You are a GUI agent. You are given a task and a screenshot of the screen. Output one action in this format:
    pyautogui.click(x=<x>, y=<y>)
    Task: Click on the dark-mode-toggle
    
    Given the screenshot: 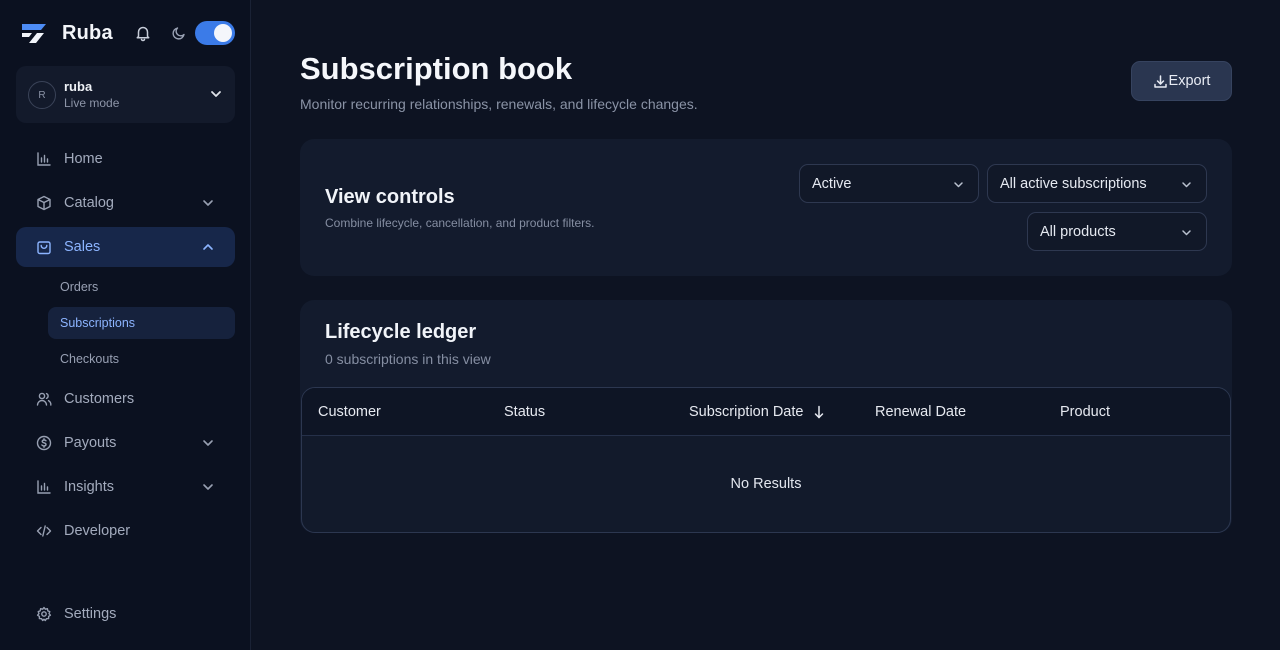 What is the action you would take?
    pyautogui.click(x=215, y=33)
    